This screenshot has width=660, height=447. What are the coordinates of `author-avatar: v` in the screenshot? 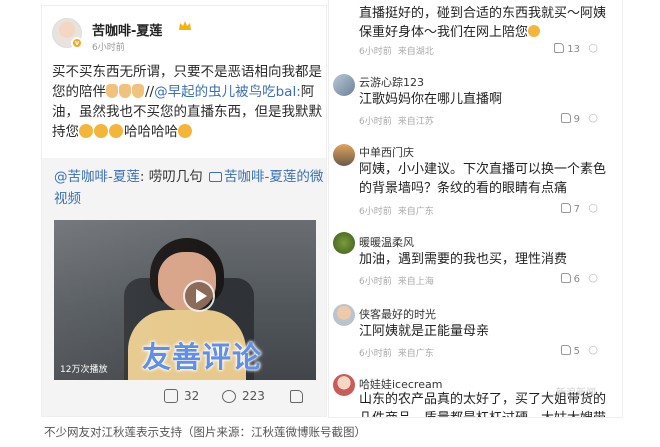 It's located at (67, 33).